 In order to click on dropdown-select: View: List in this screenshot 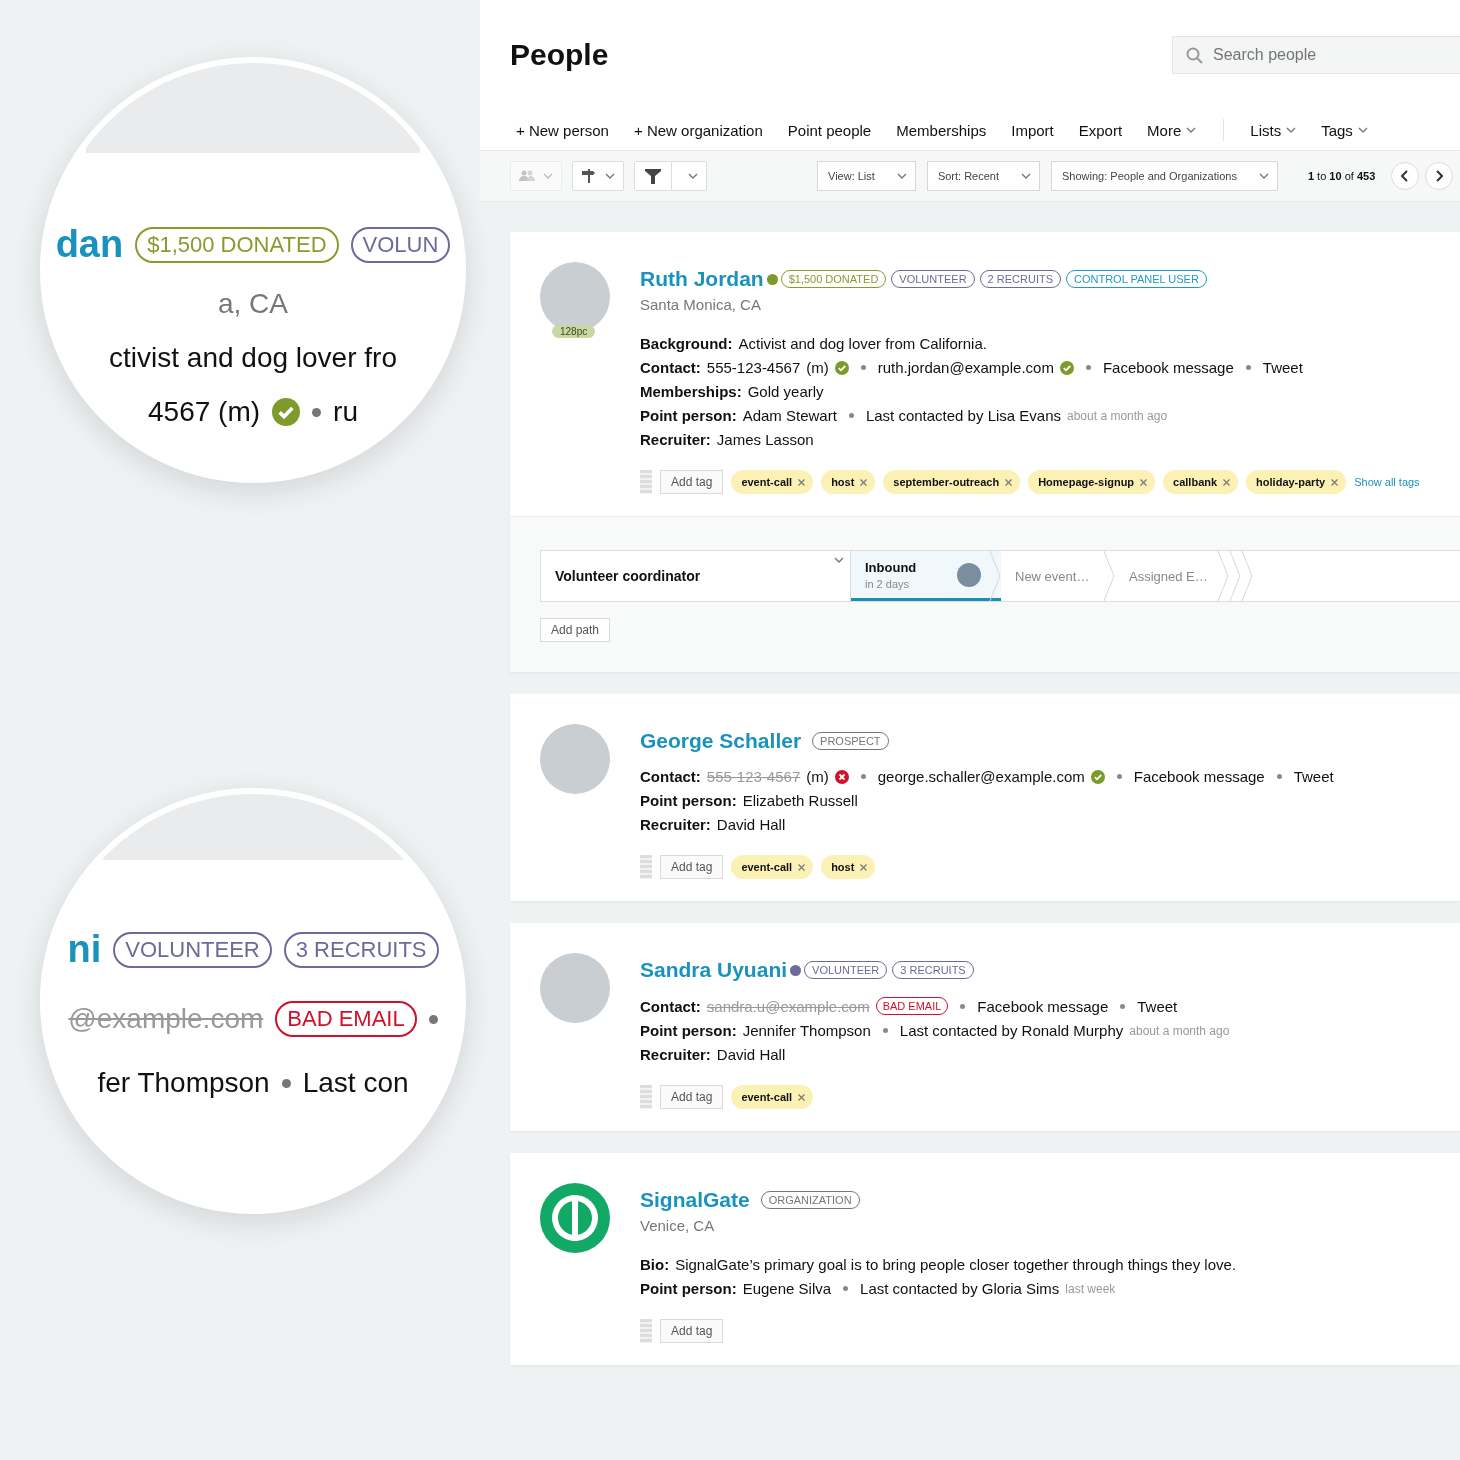, I will do `click(866, 176)`.